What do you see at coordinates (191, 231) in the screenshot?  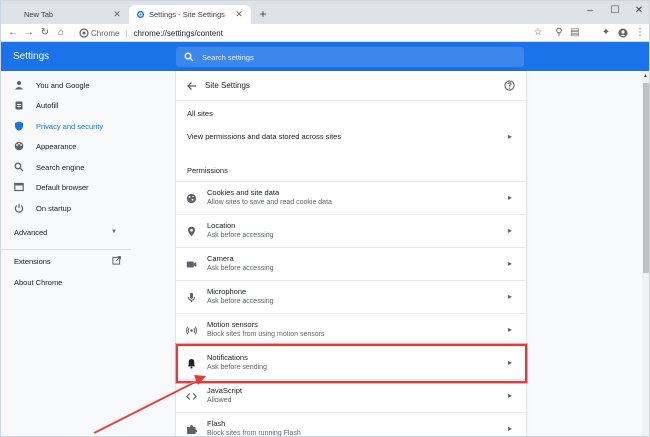 I see `location-icon` at bounding box center [191, 231].